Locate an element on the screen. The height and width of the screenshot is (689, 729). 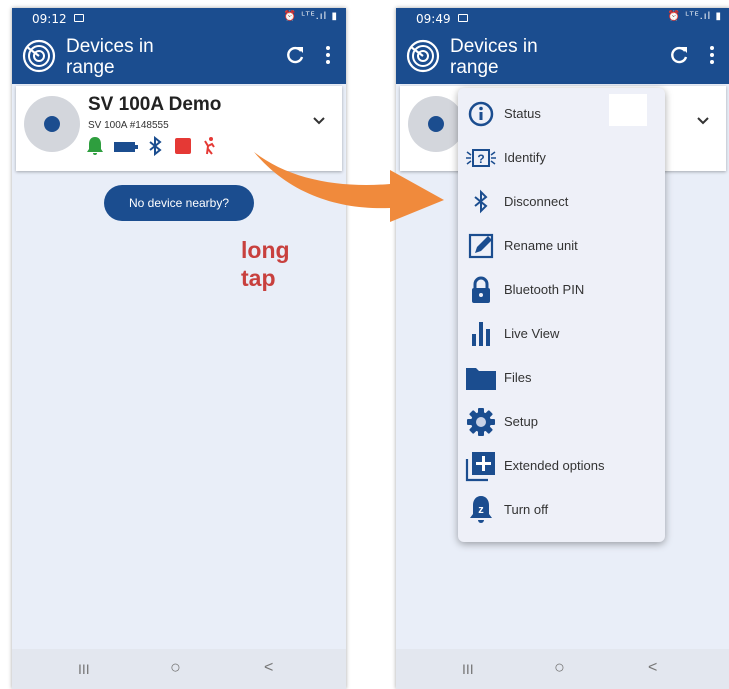
menu-item-files: Files is located at coordinates (561, 378).